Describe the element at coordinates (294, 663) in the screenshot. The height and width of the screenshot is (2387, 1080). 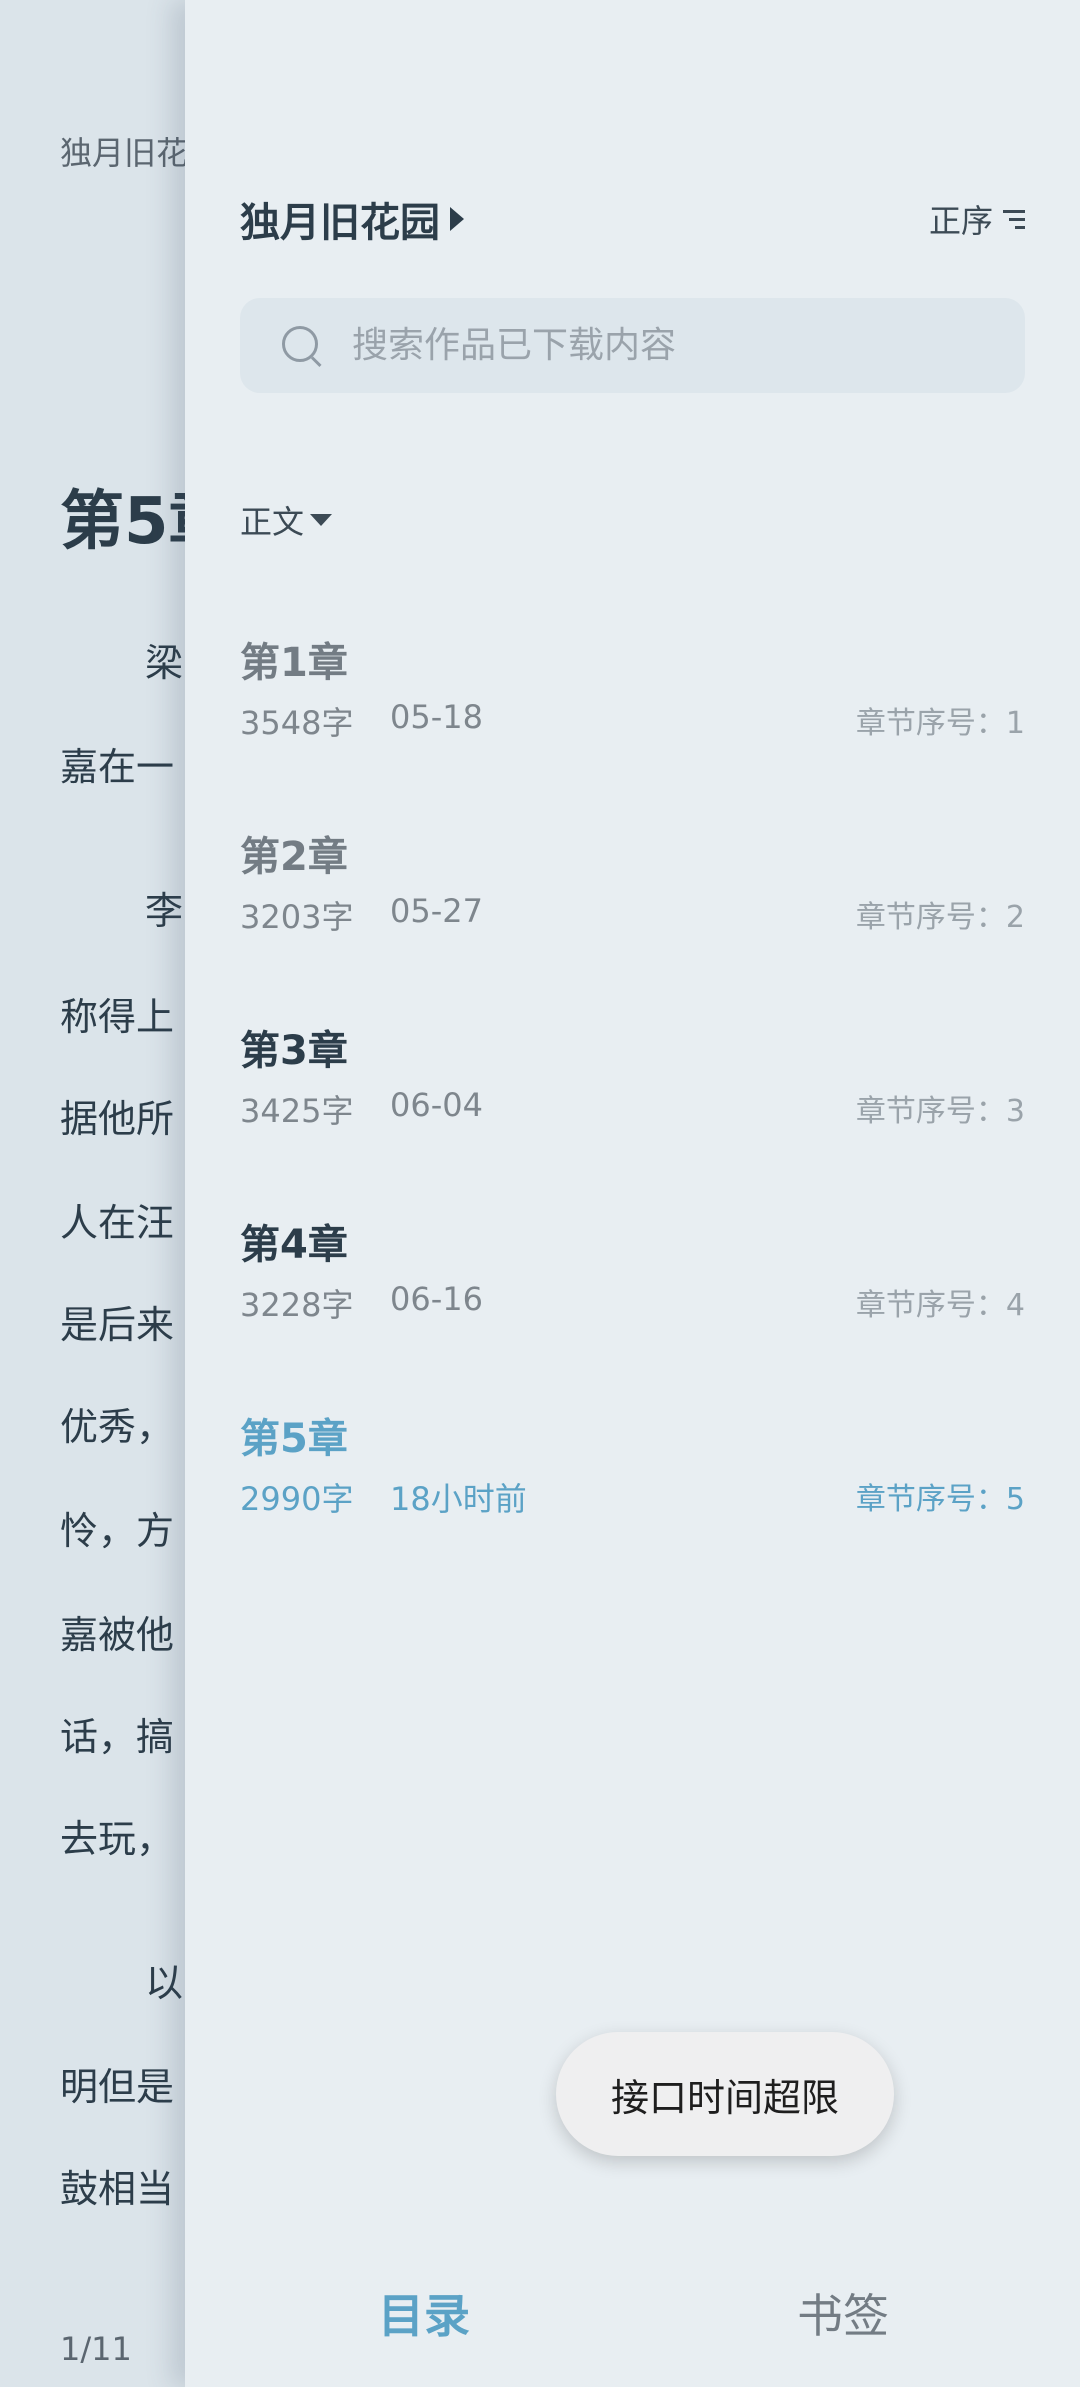
I see `chapter-title: 第1章` at that location.